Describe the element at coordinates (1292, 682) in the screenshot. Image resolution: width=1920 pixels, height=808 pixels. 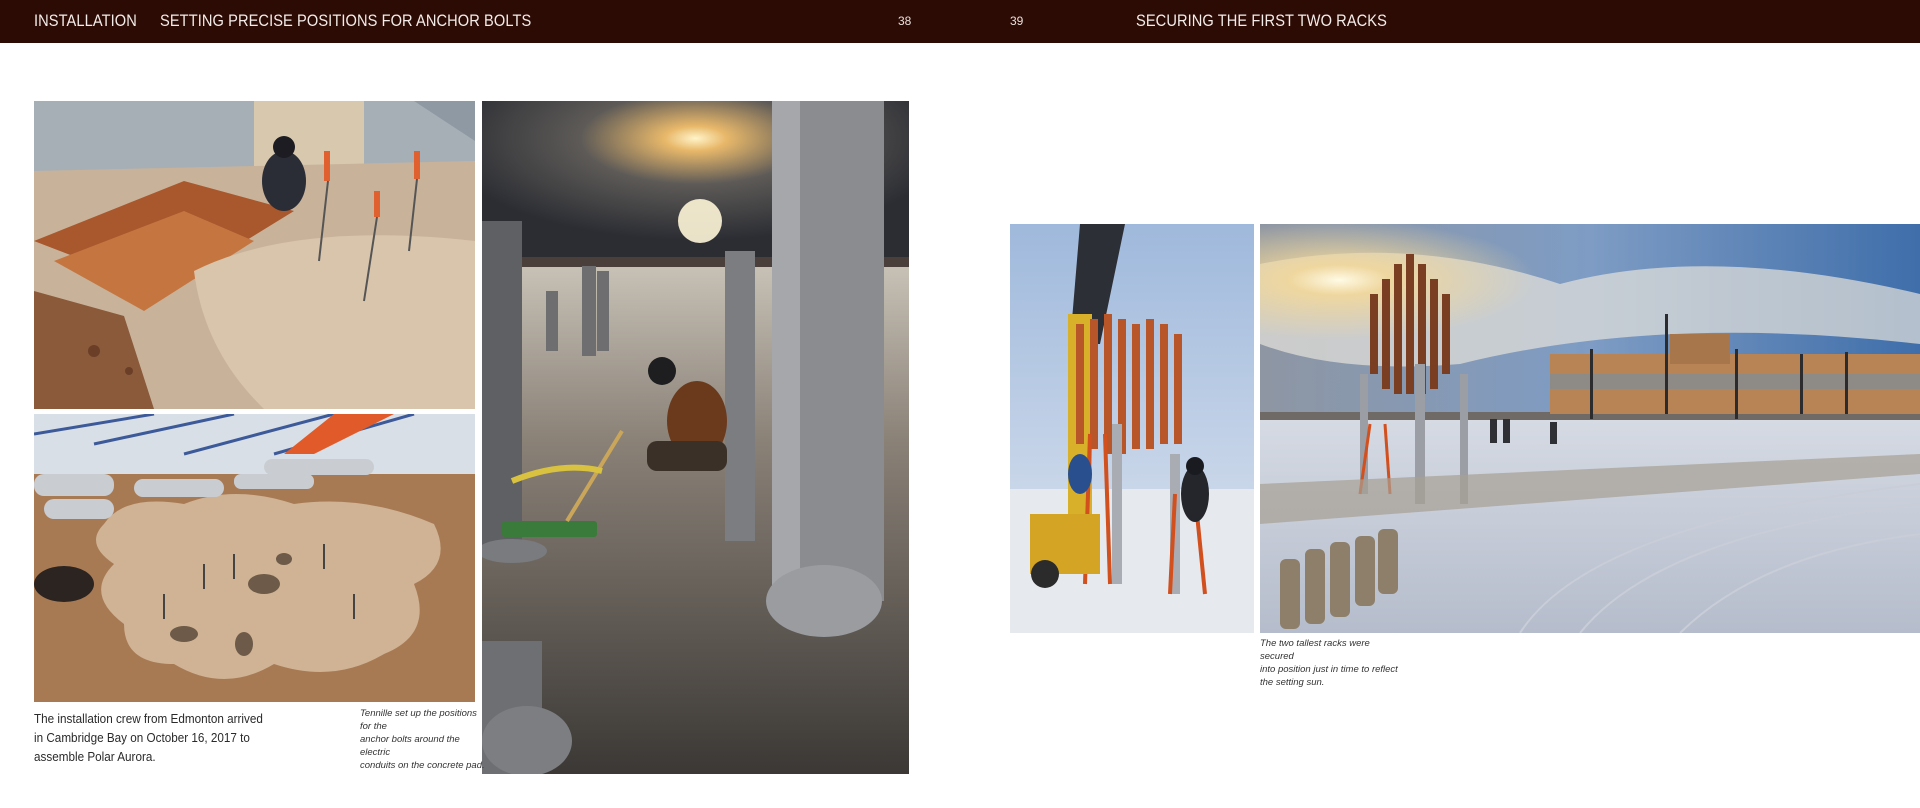
I see `racks-caption-line-3: the setting sun.` at that location.